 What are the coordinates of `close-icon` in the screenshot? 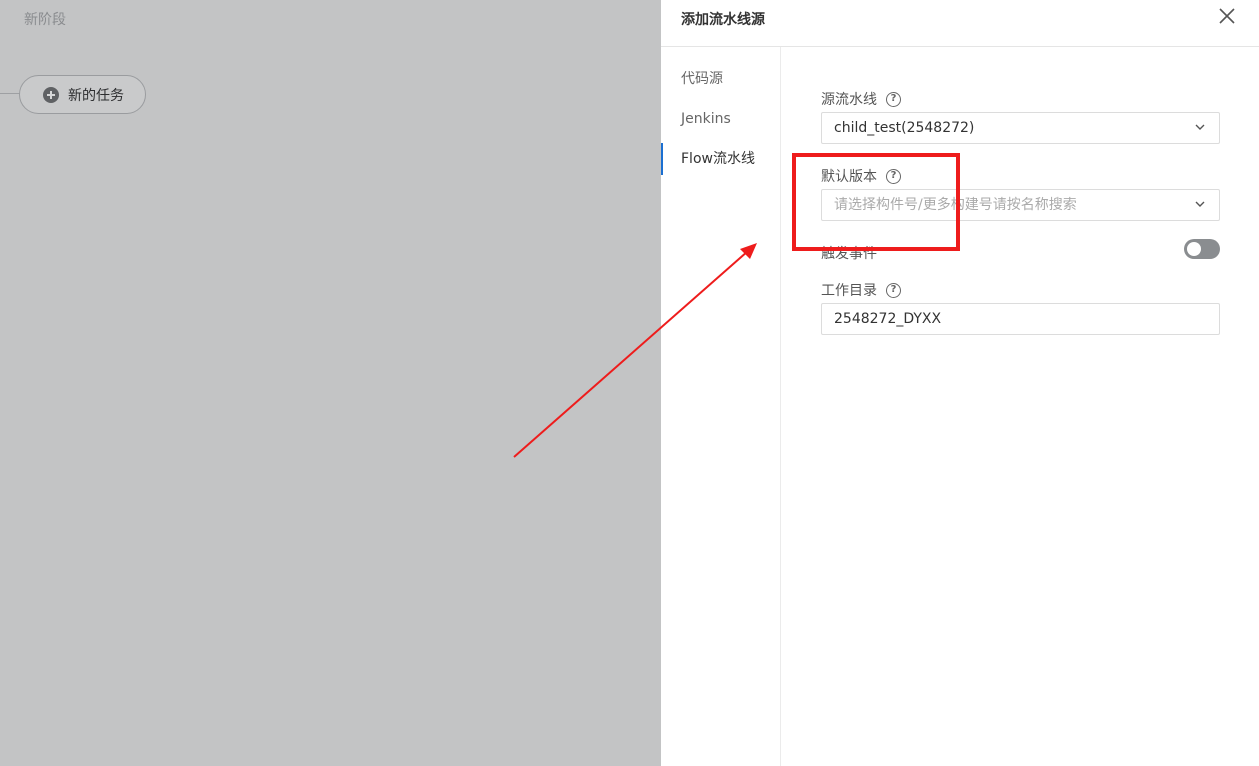 It's located at (1227, 16).